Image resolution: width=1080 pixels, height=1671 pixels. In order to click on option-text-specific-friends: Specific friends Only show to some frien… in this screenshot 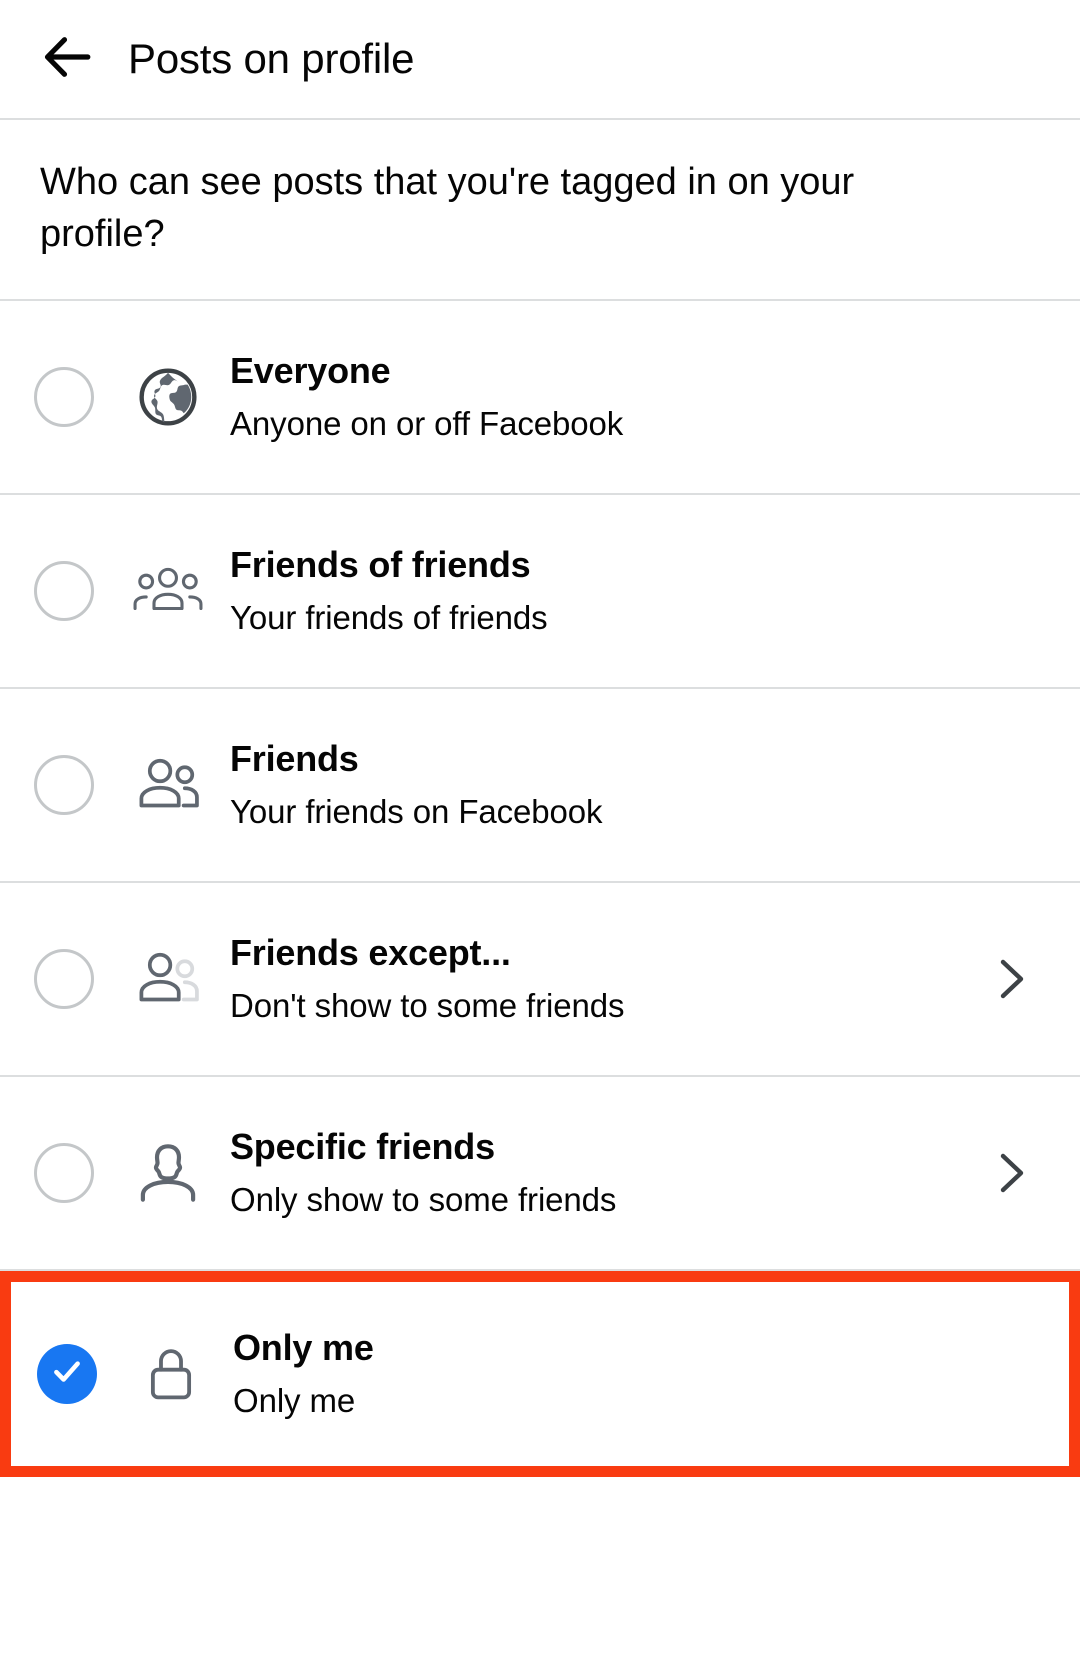, I will do `click(597, 1173)`.